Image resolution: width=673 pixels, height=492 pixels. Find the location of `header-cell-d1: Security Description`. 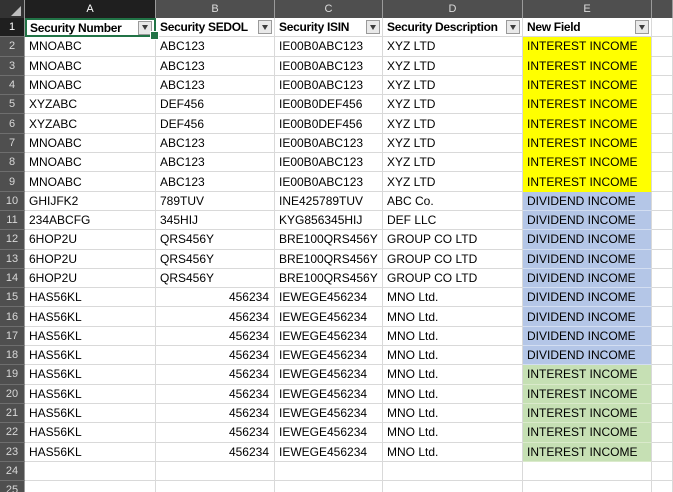

header-cell-d1: Security Description is located at coordinates (453, 28).